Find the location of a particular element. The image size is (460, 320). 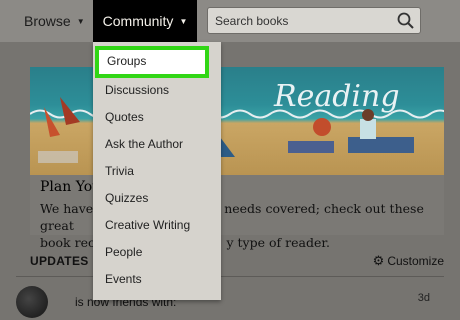

updates-heading: UPDATES is located at coordinates (59, 261).